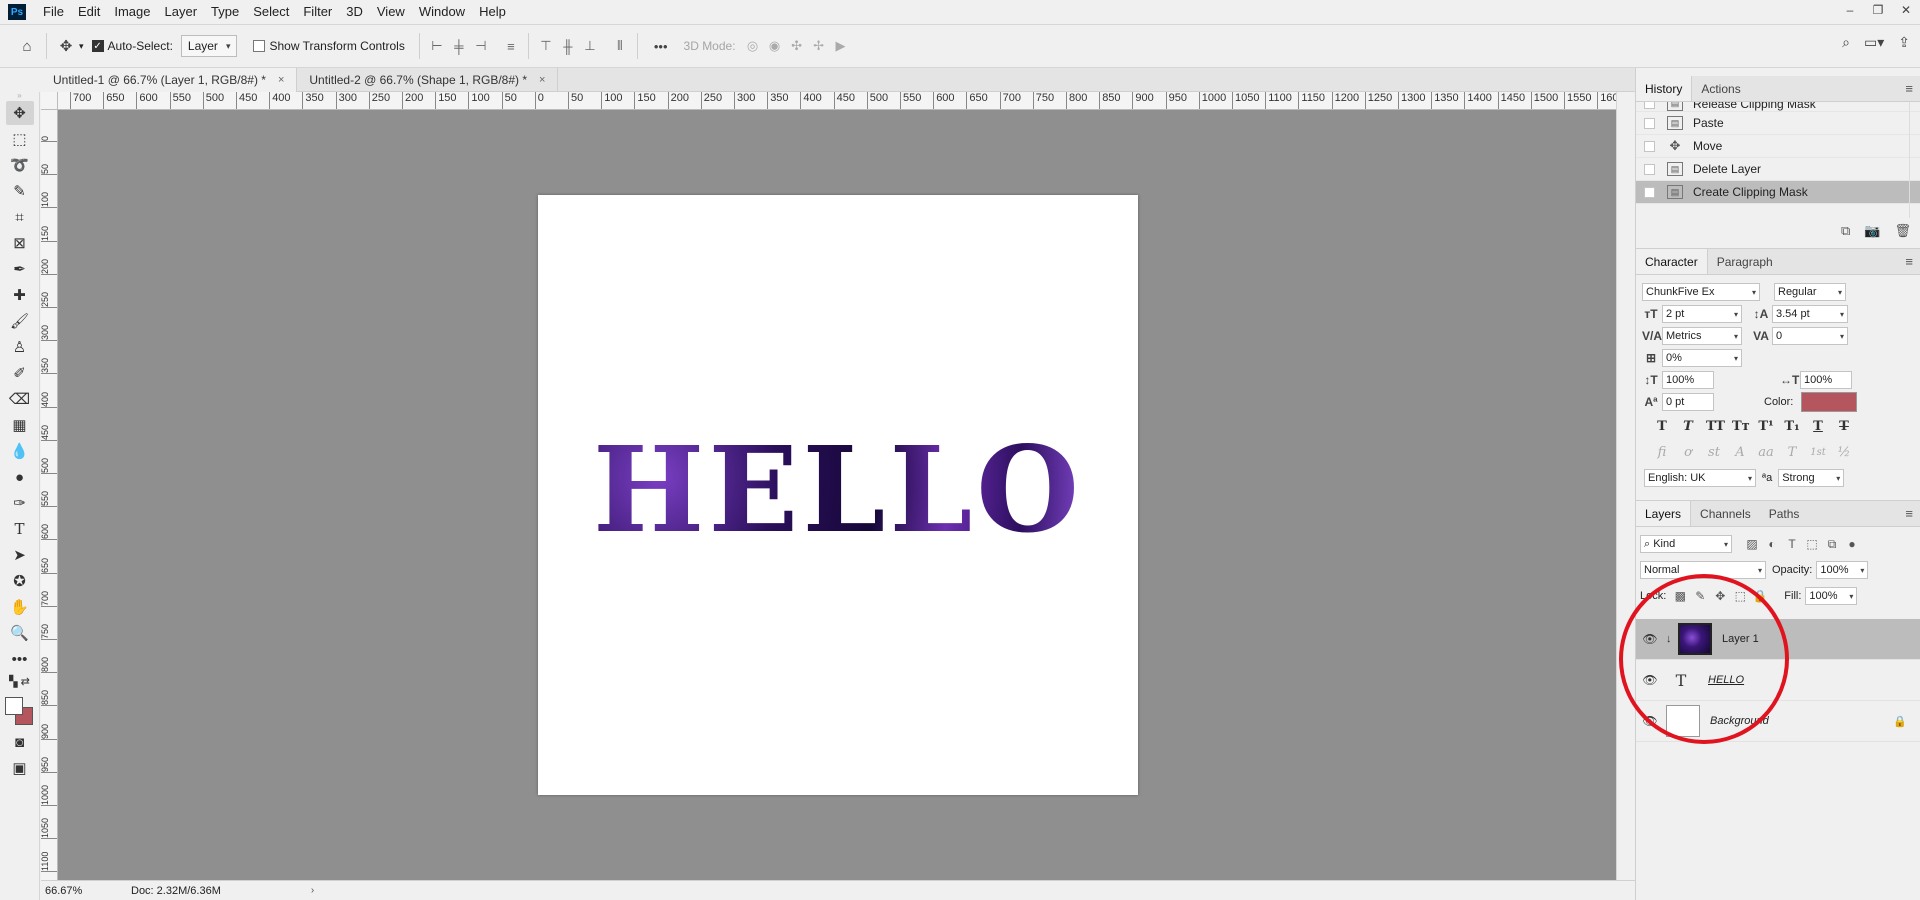  What do you see at coordinates (1812, 544) in the screenshot?
I see `shape-filter-icon: ⬚` at bounding box center [1812, 544].